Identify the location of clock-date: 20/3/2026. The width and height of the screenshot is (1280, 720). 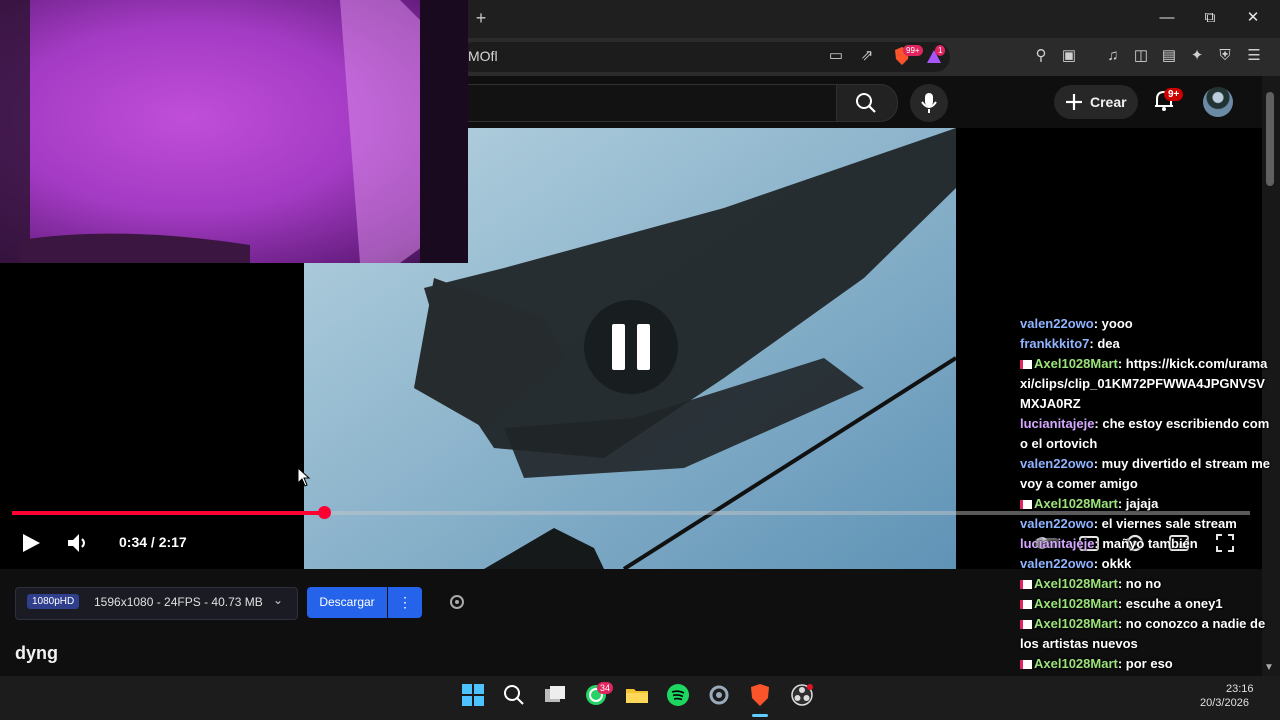
(1224, 703).